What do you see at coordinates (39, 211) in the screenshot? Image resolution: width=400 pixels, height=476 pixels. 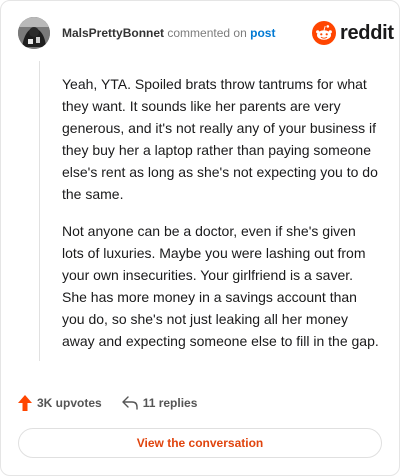 I see `thread-line` at bounding box center [39, 211].